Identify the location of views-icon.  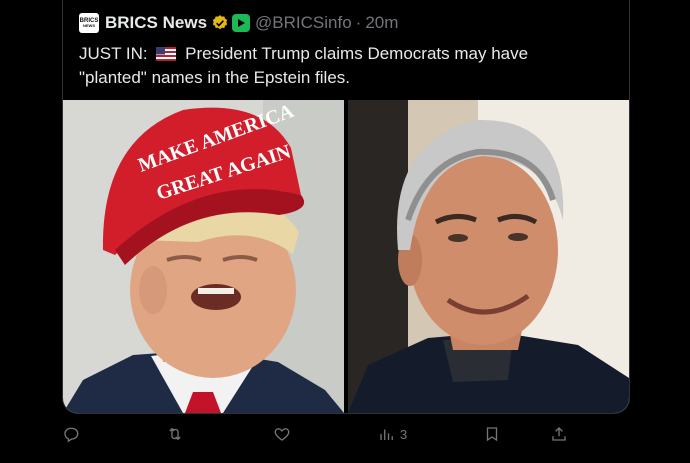
(386, 434).